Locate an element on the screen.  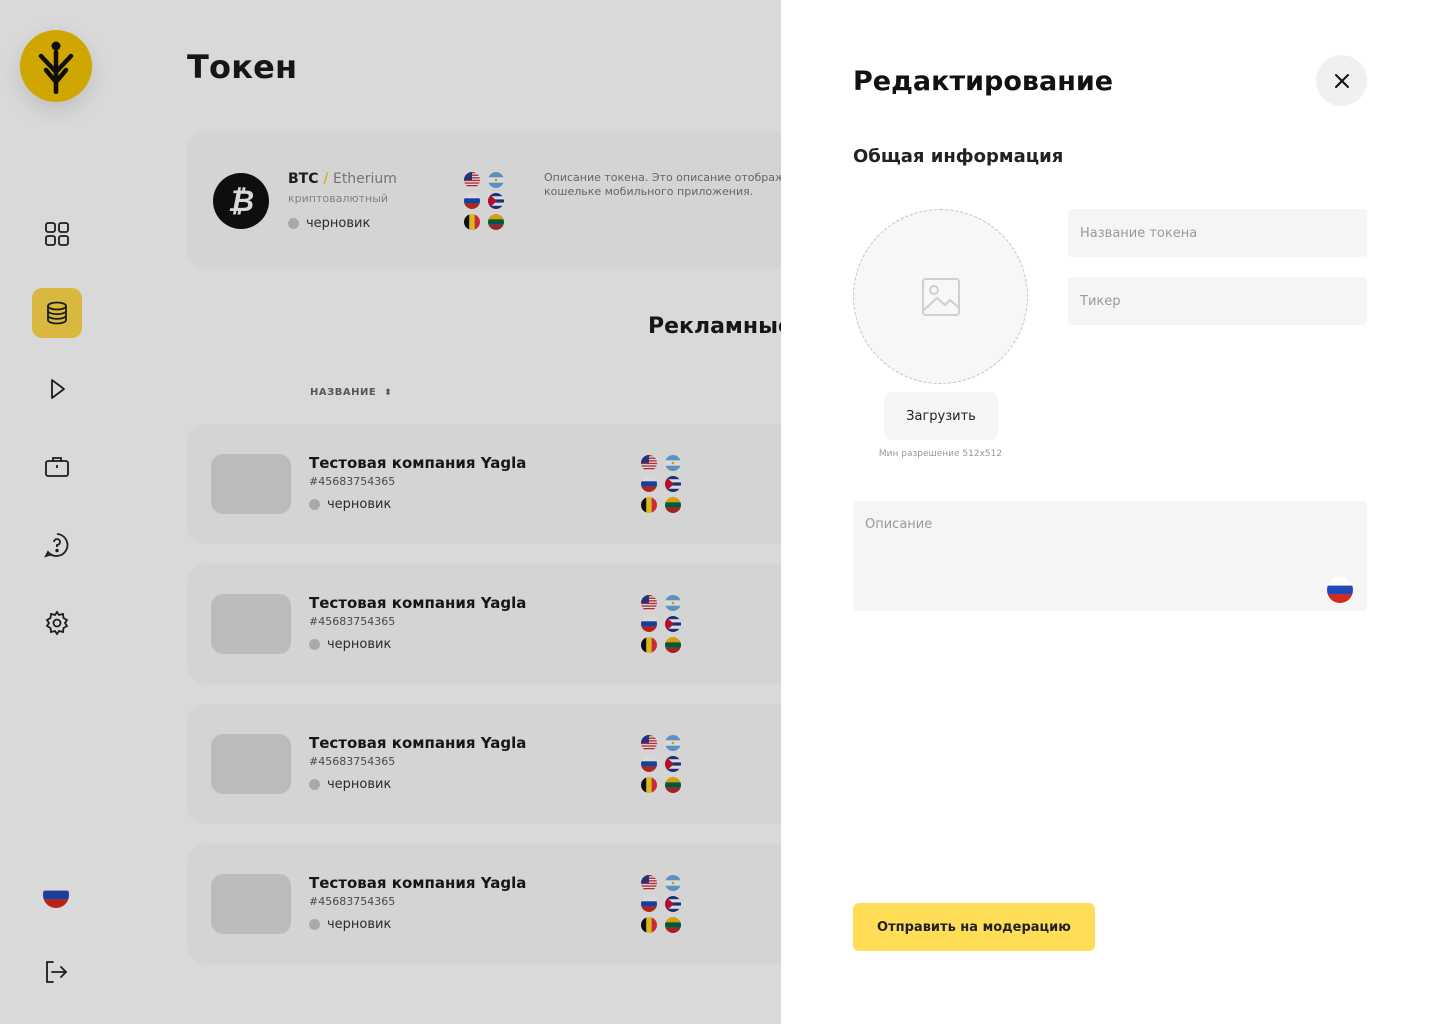
image-dropzone is located at coordinates (940, 296).